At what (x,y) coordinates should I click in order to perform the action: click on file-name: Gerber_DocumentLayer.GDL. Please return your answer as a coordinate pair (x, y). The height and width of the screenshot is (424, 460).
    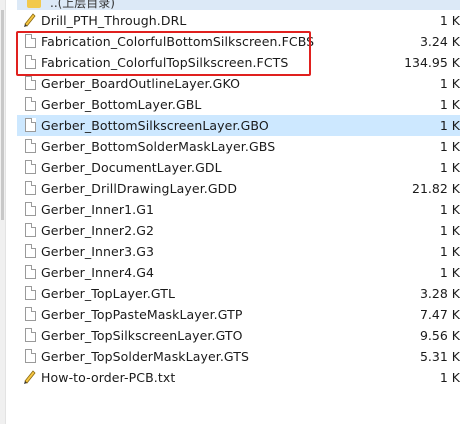
    Looking at the image, I should click on (131, 167).